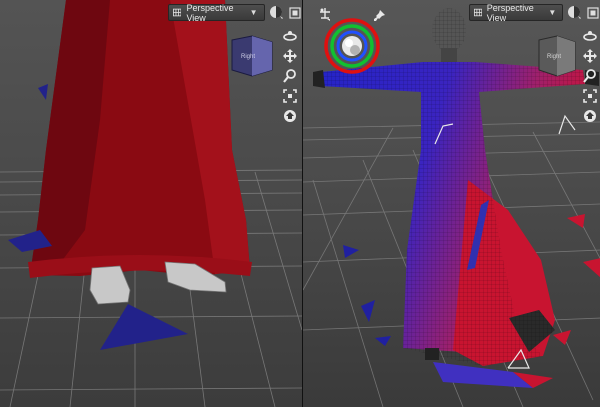 This screenshot has width=600, height=407. I want to click on left-viewport-header: Perspective View ▼, so click(235, 12).